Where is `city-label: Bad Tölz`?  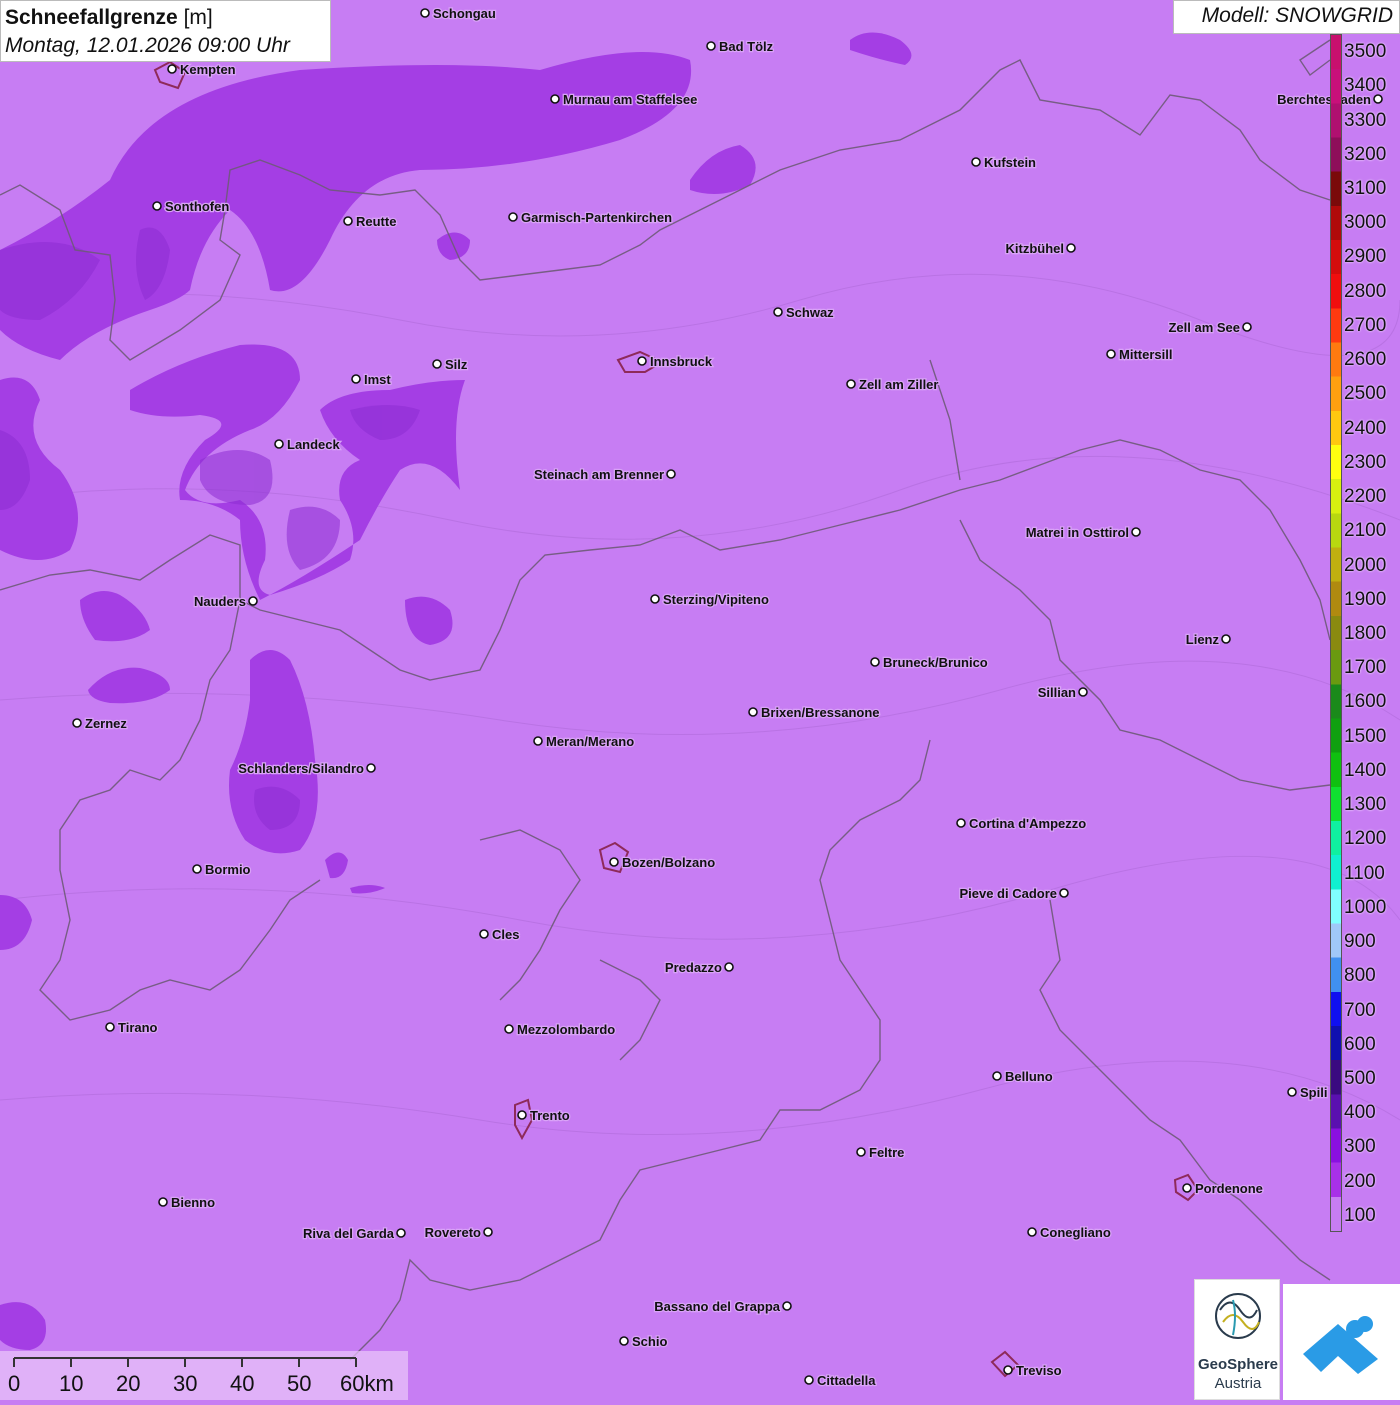 city-label: Bad Tölz is located at coordinates (746, 46).